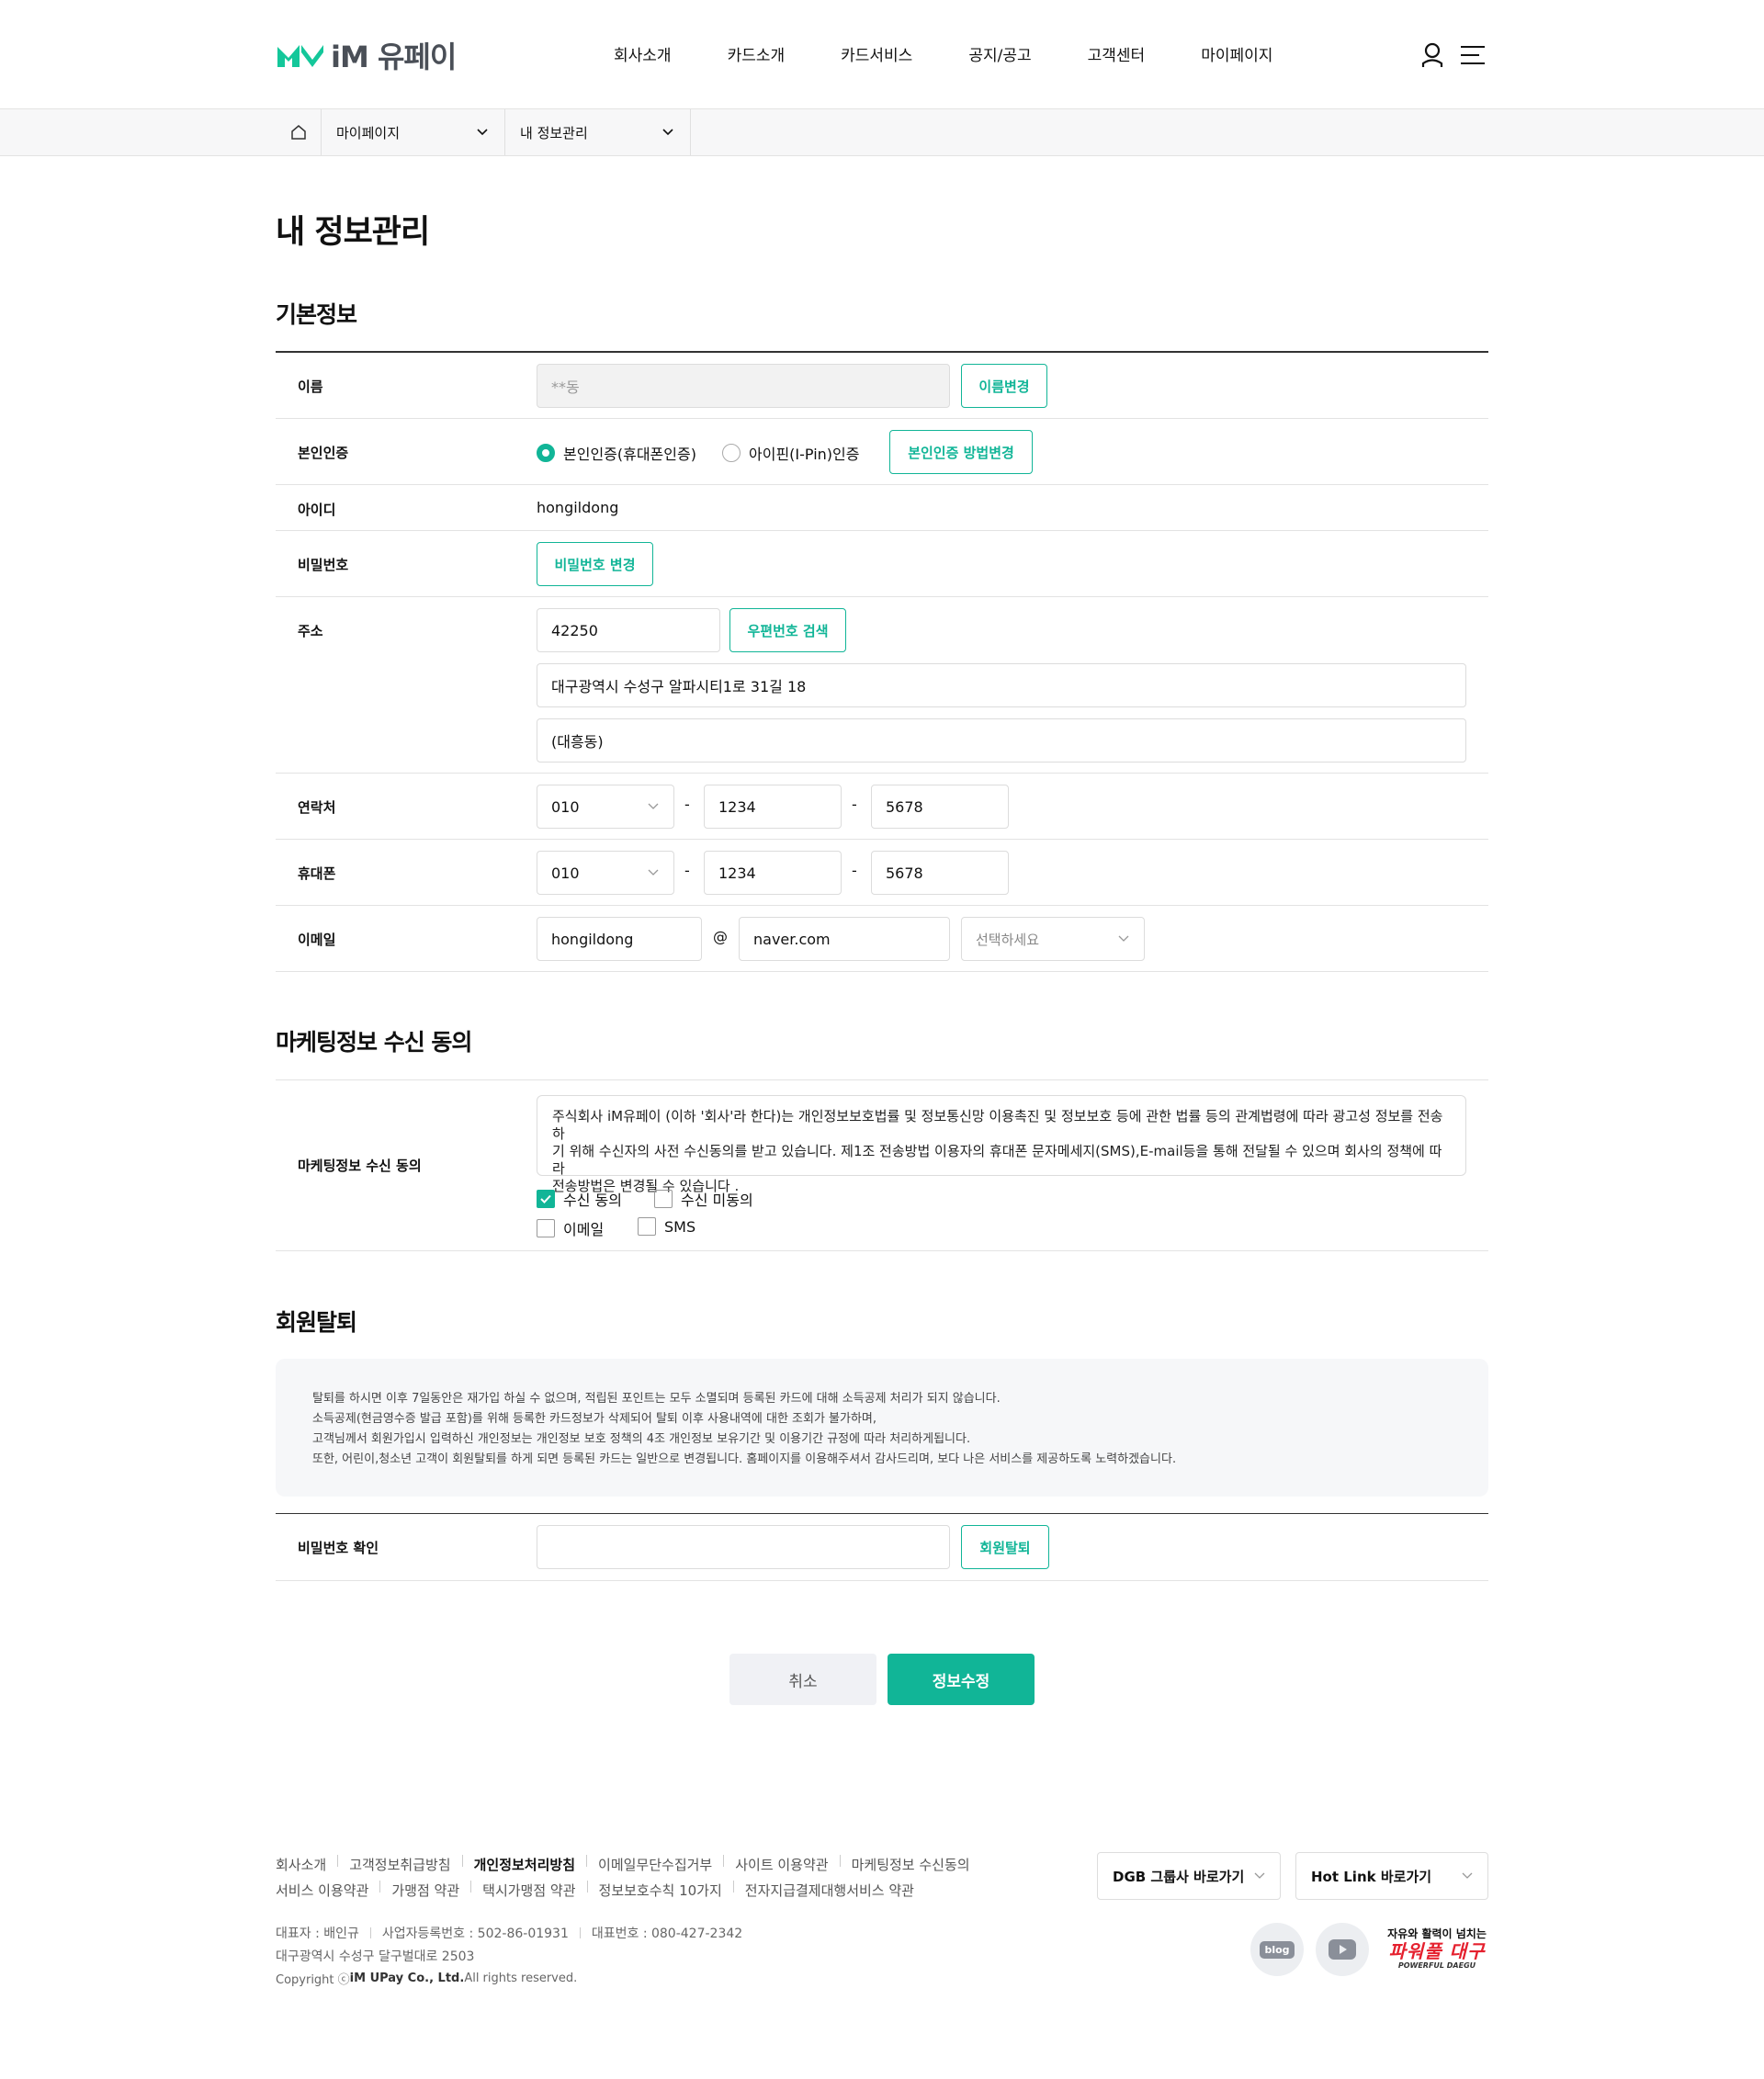 This screenshot has width=1764, height=2079. Describe the element at coordinates (317, 1933) in the screenshot. I see `footer-ceo: 대표자 : 배인규` at that location.